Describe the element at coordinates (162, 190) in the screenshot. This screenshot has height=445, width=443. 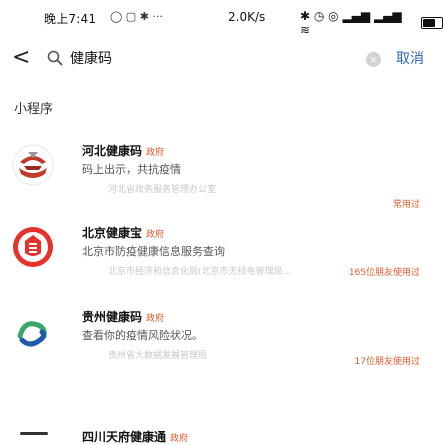
I see `app-provider: 河北省政务服务管理办公室` at that location.